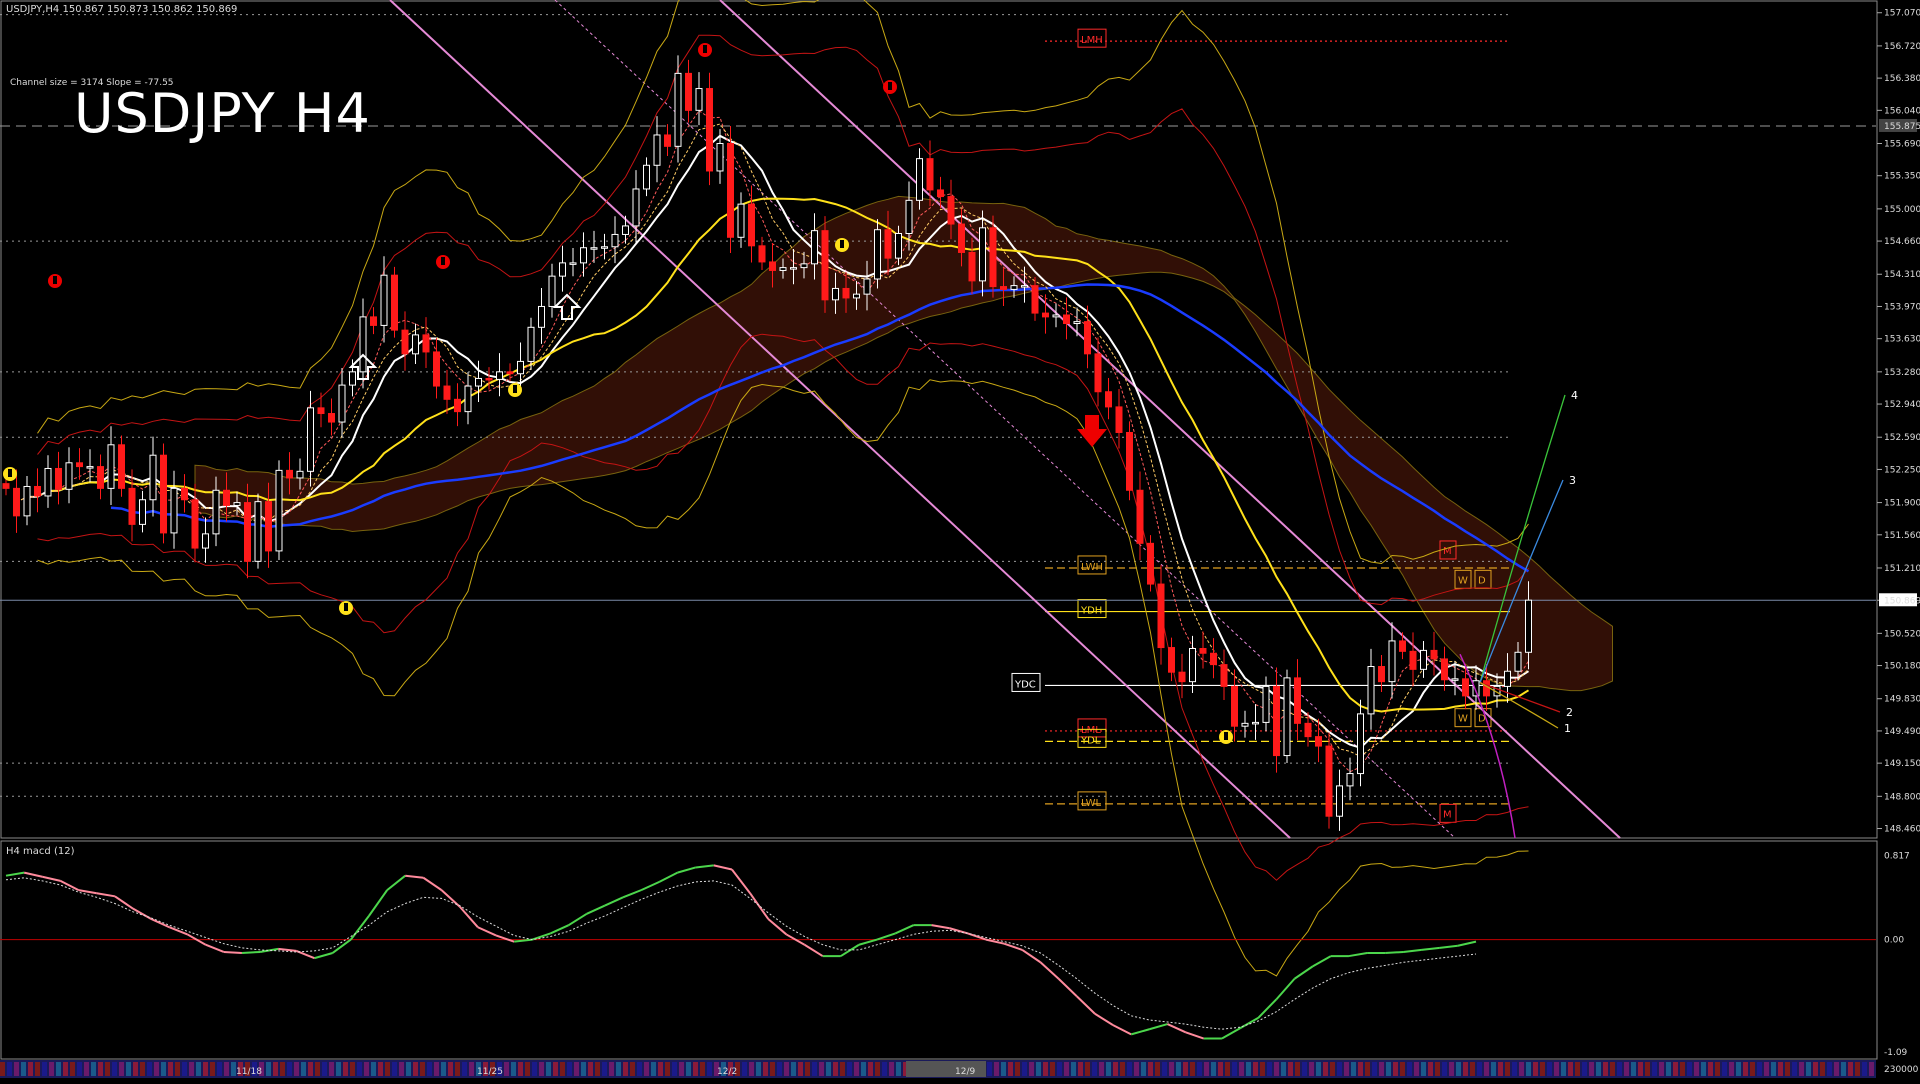 This screenshot has width=1920, height=1084. What do you see at coordinates (1902, 700) in the screenshot?
I see `price-axis-label: 149.830` at bounding box center [1902, 700].